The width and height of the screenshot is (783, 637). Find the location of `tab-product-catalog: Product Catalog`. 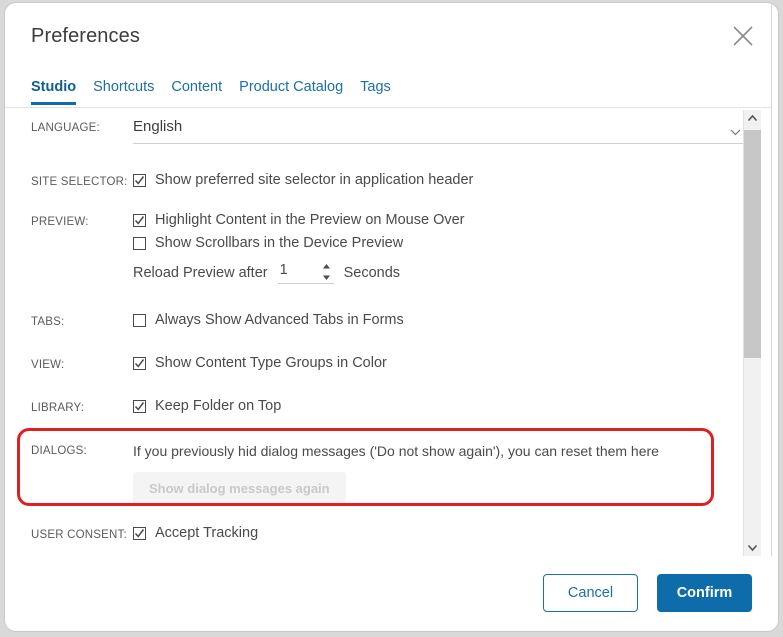

tab-product-catalog: Product Catalog is located at coordinates (291, 92).